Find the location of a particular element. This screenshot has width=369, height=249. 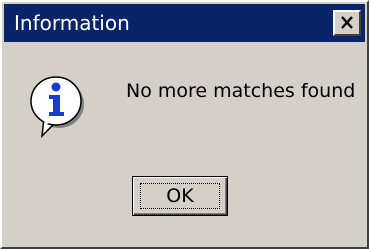

information-icon is located at coordinates (57, 106).